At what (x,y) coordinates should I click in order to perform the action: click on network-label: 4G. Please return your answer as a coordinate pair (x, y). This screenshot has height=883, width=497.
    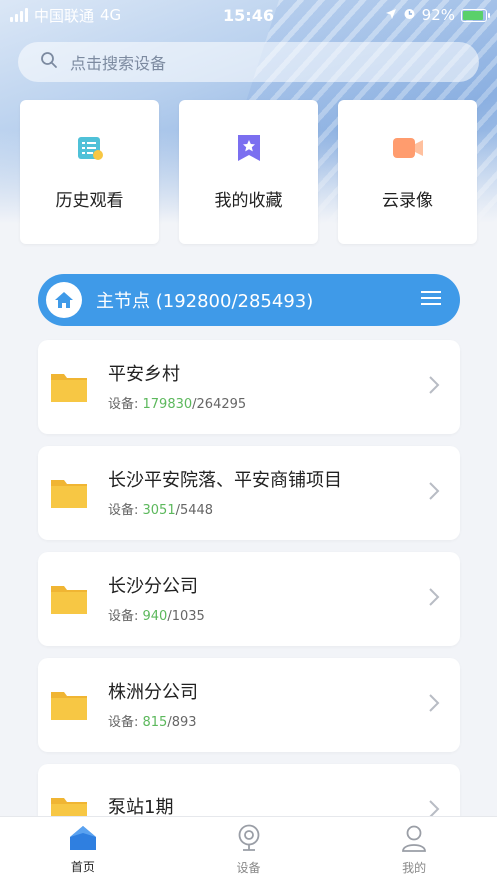
    Looking at the image, I should click on (111, 15).